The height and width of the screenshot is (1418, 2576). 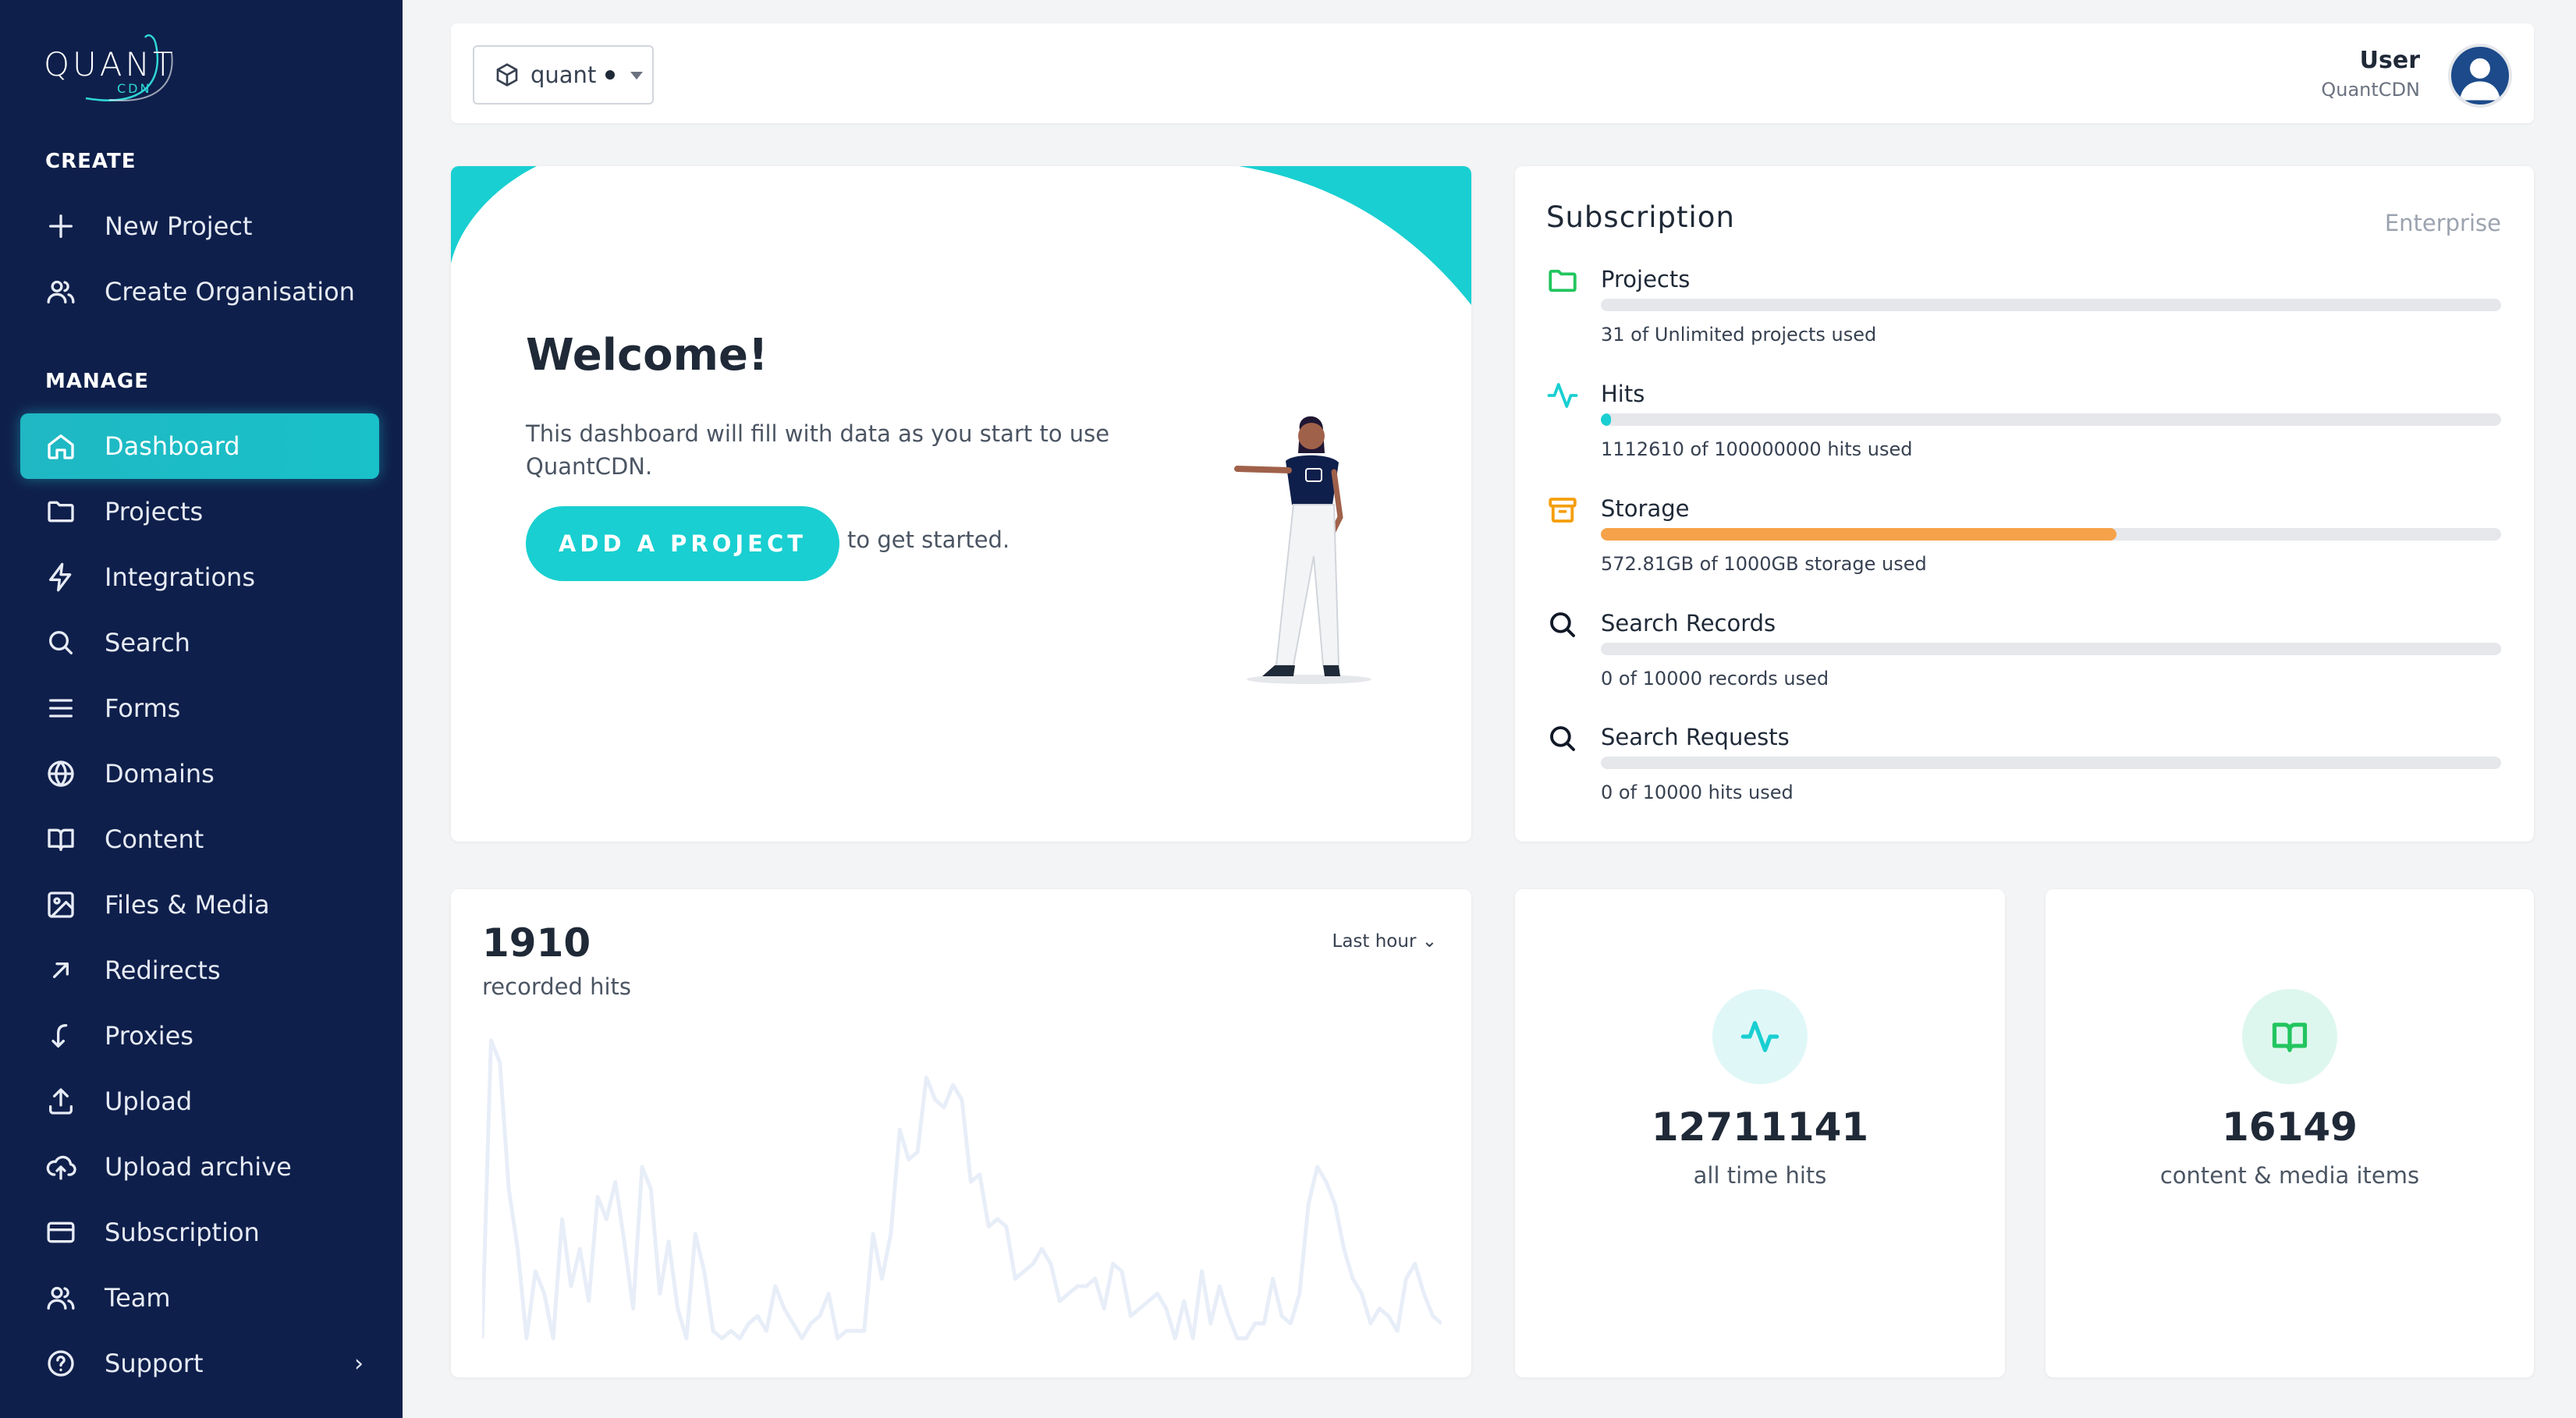 I want to click on nav-label: Upload, so click(x=149, y=1101).